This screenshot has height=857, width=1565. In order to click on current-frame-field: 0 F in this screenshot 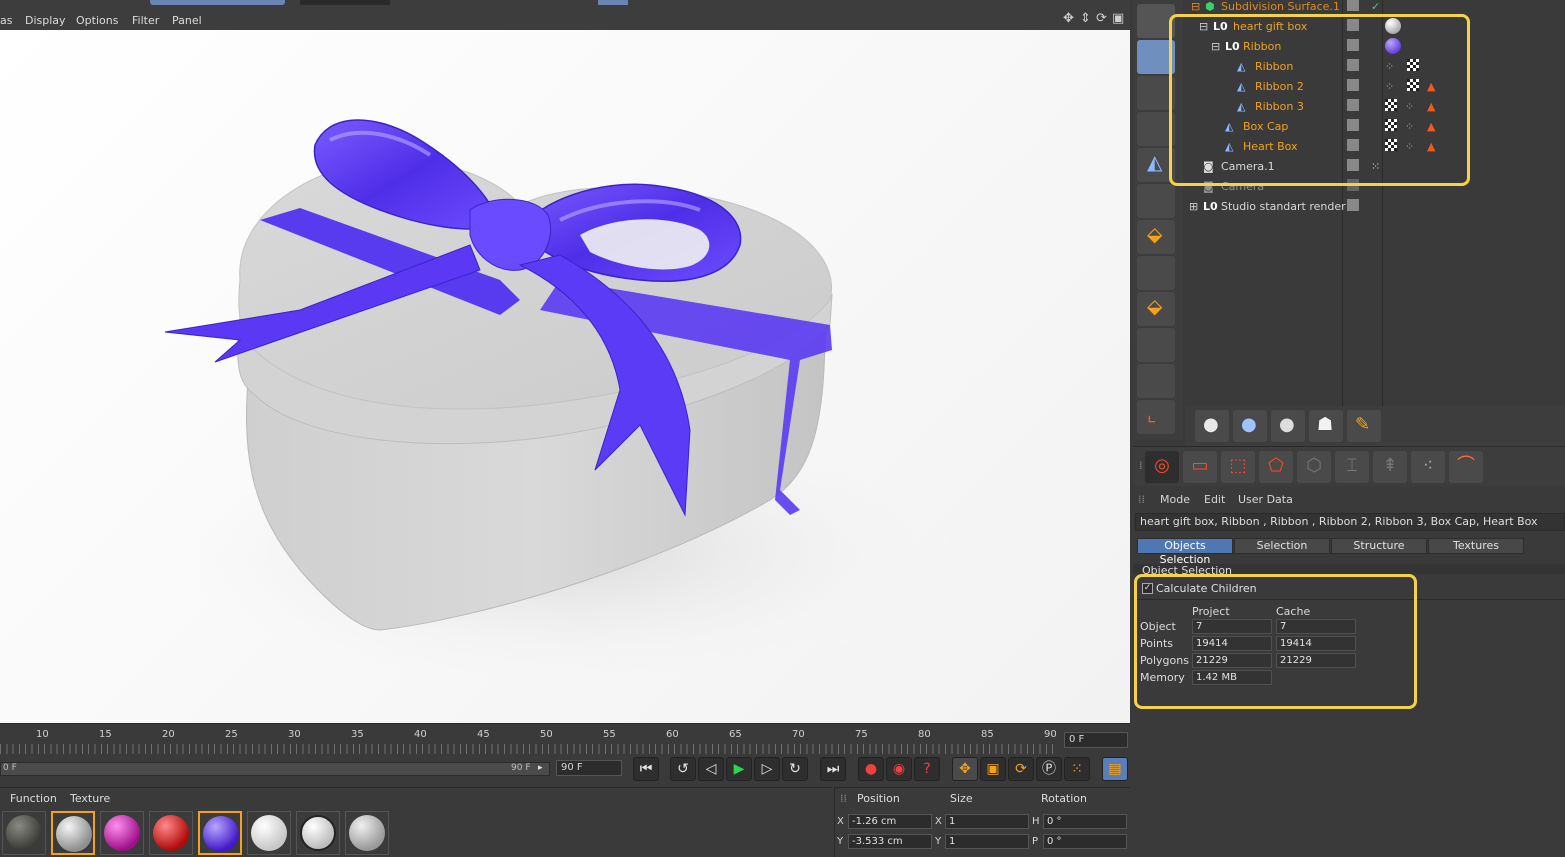, I will do `click(1096, 740)`.